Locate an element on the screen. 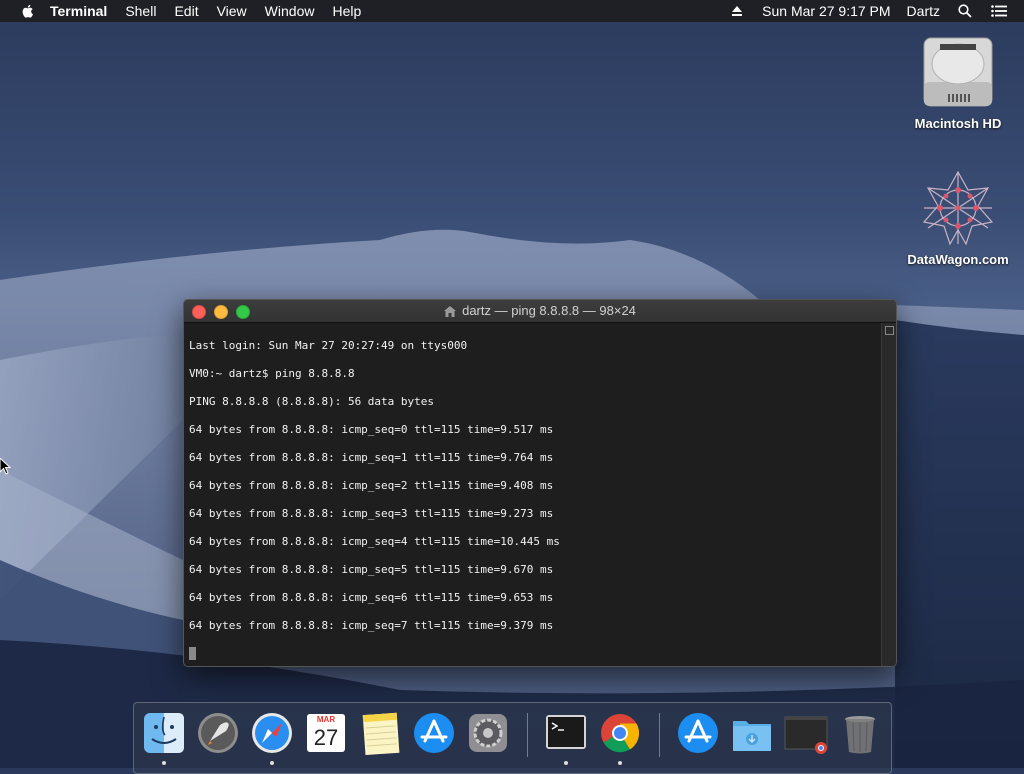 Image resolution: width=1024 pixels, height=774 pixels. dock-finder is located at coordinates (164, 738).